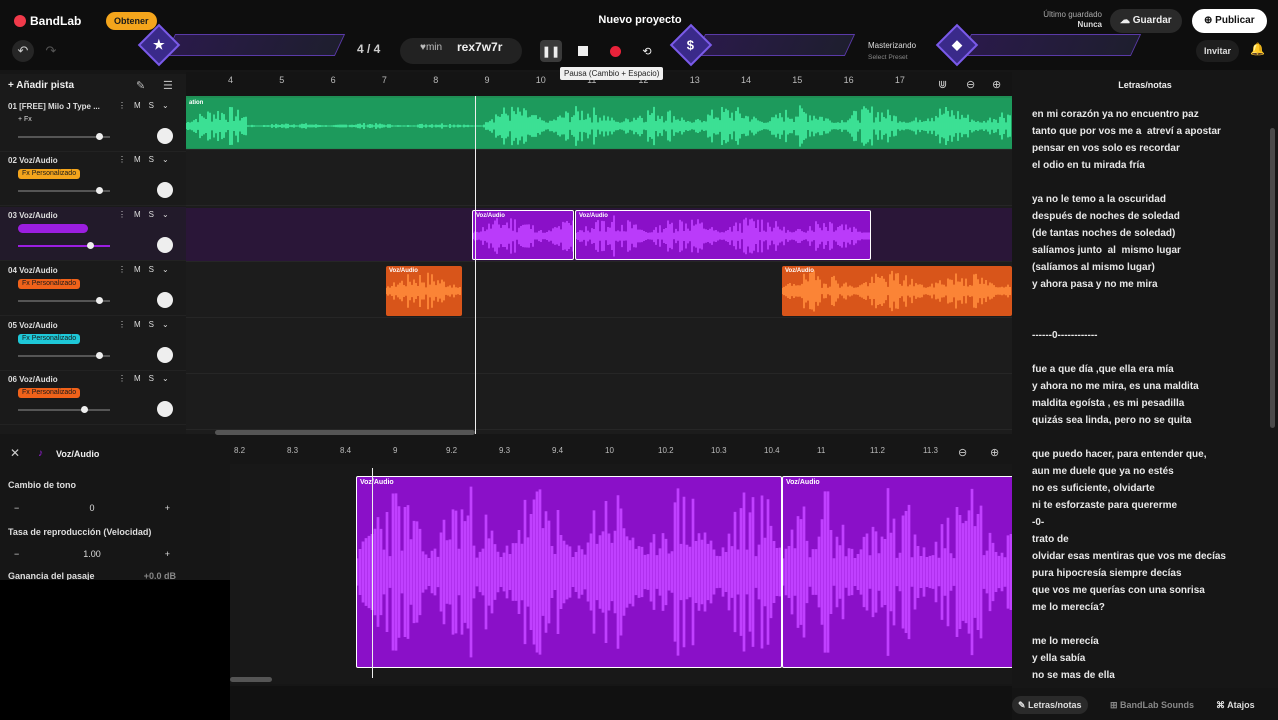 The width and height of the screenshot is (1278, 720). What do you see at coordinates (25, 120) in the screenshot?
I see `fx-badge: + Fx` at bounding box center [25, 120].